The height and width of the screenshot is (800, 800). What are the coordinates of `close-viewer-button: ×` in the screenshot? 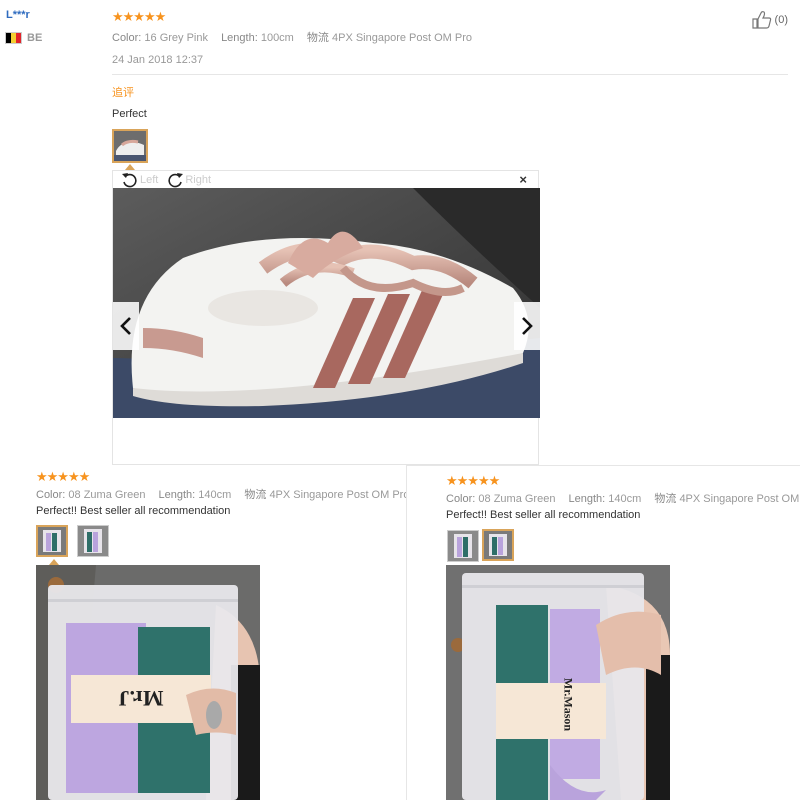 It's located at (523, 179).